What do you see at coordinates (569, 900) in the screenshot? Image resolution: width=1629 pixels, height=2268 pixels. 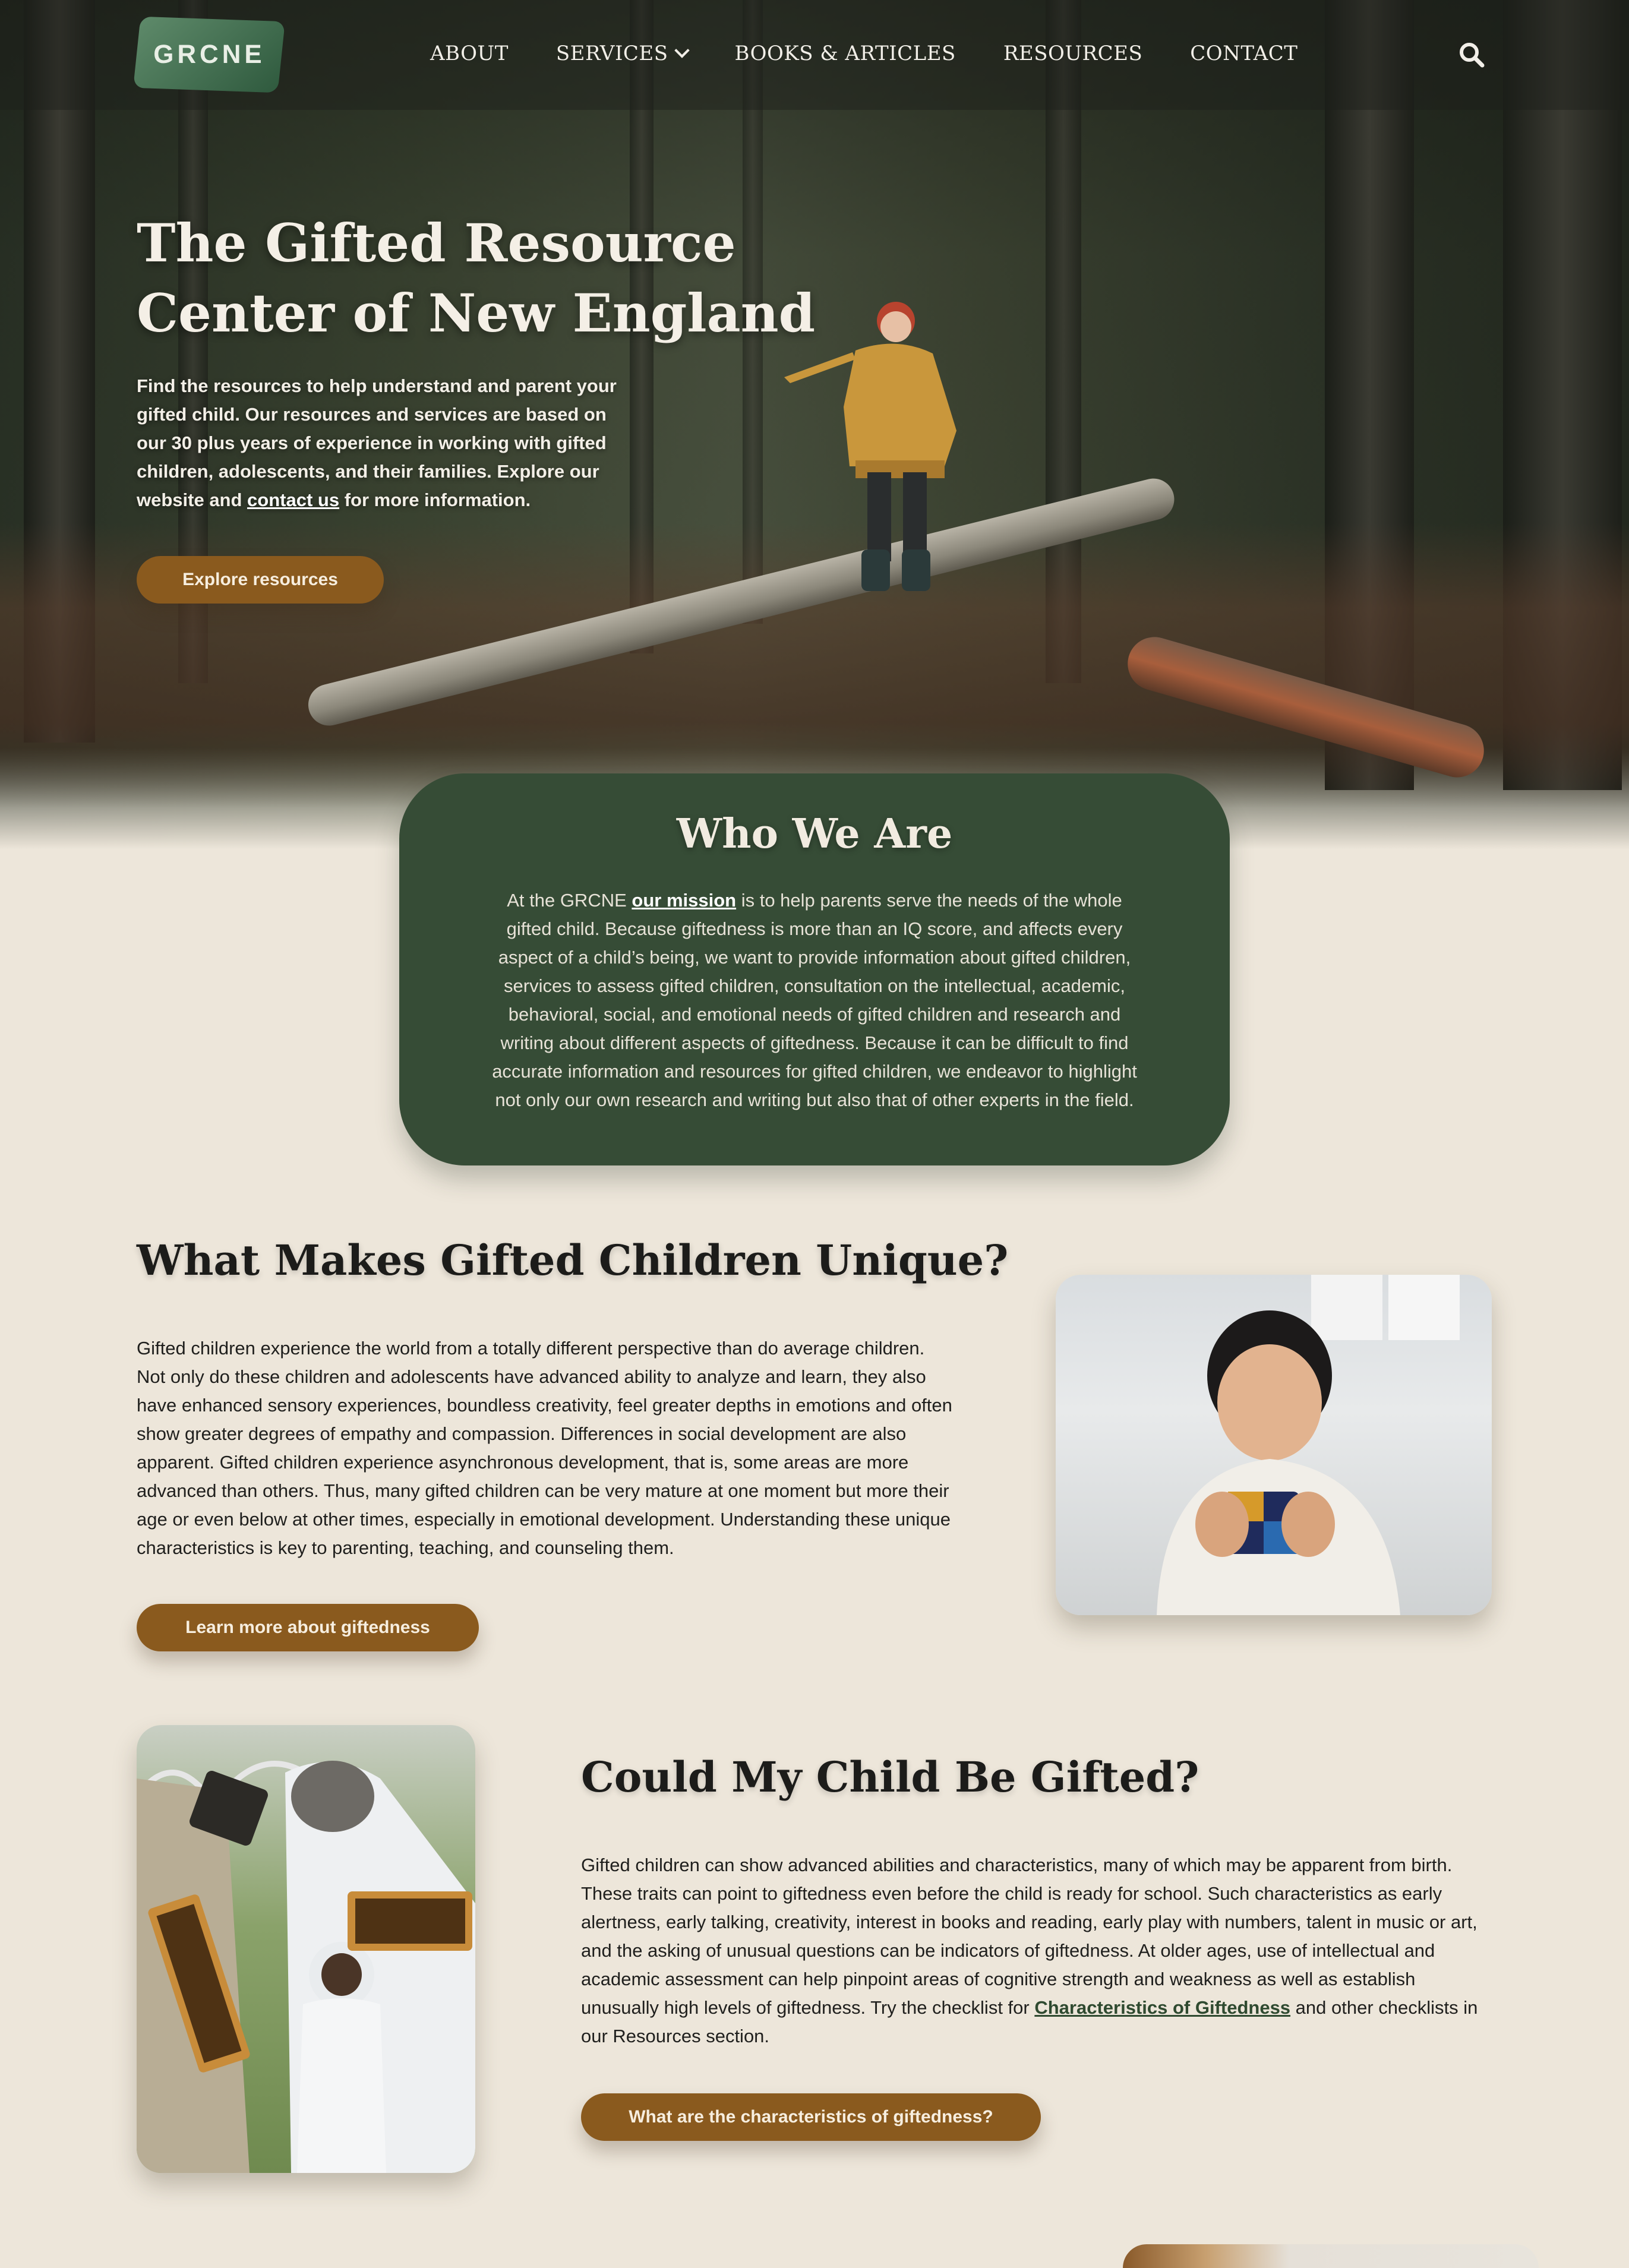 I see `who-text-part: At the GRCNE` at bounding box center [569, 900].